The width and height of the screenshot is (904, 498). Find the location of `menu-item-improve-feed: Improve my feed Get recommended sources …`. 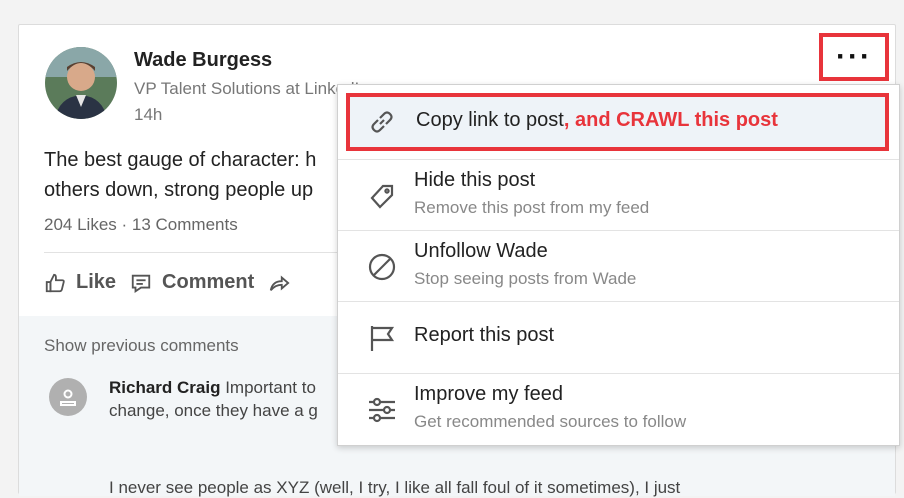

menu-item-improve-feed: Improve my feed Get recommended sources … is located at coordinates (618, 409).